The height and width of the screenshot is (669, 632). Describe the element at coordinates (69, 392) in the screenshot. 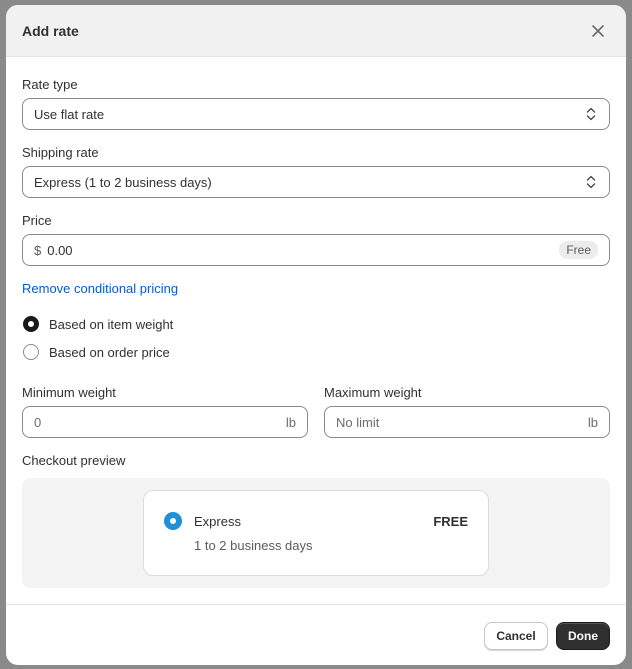

I see `minimum-weight-label: Minimum weight` at that location.